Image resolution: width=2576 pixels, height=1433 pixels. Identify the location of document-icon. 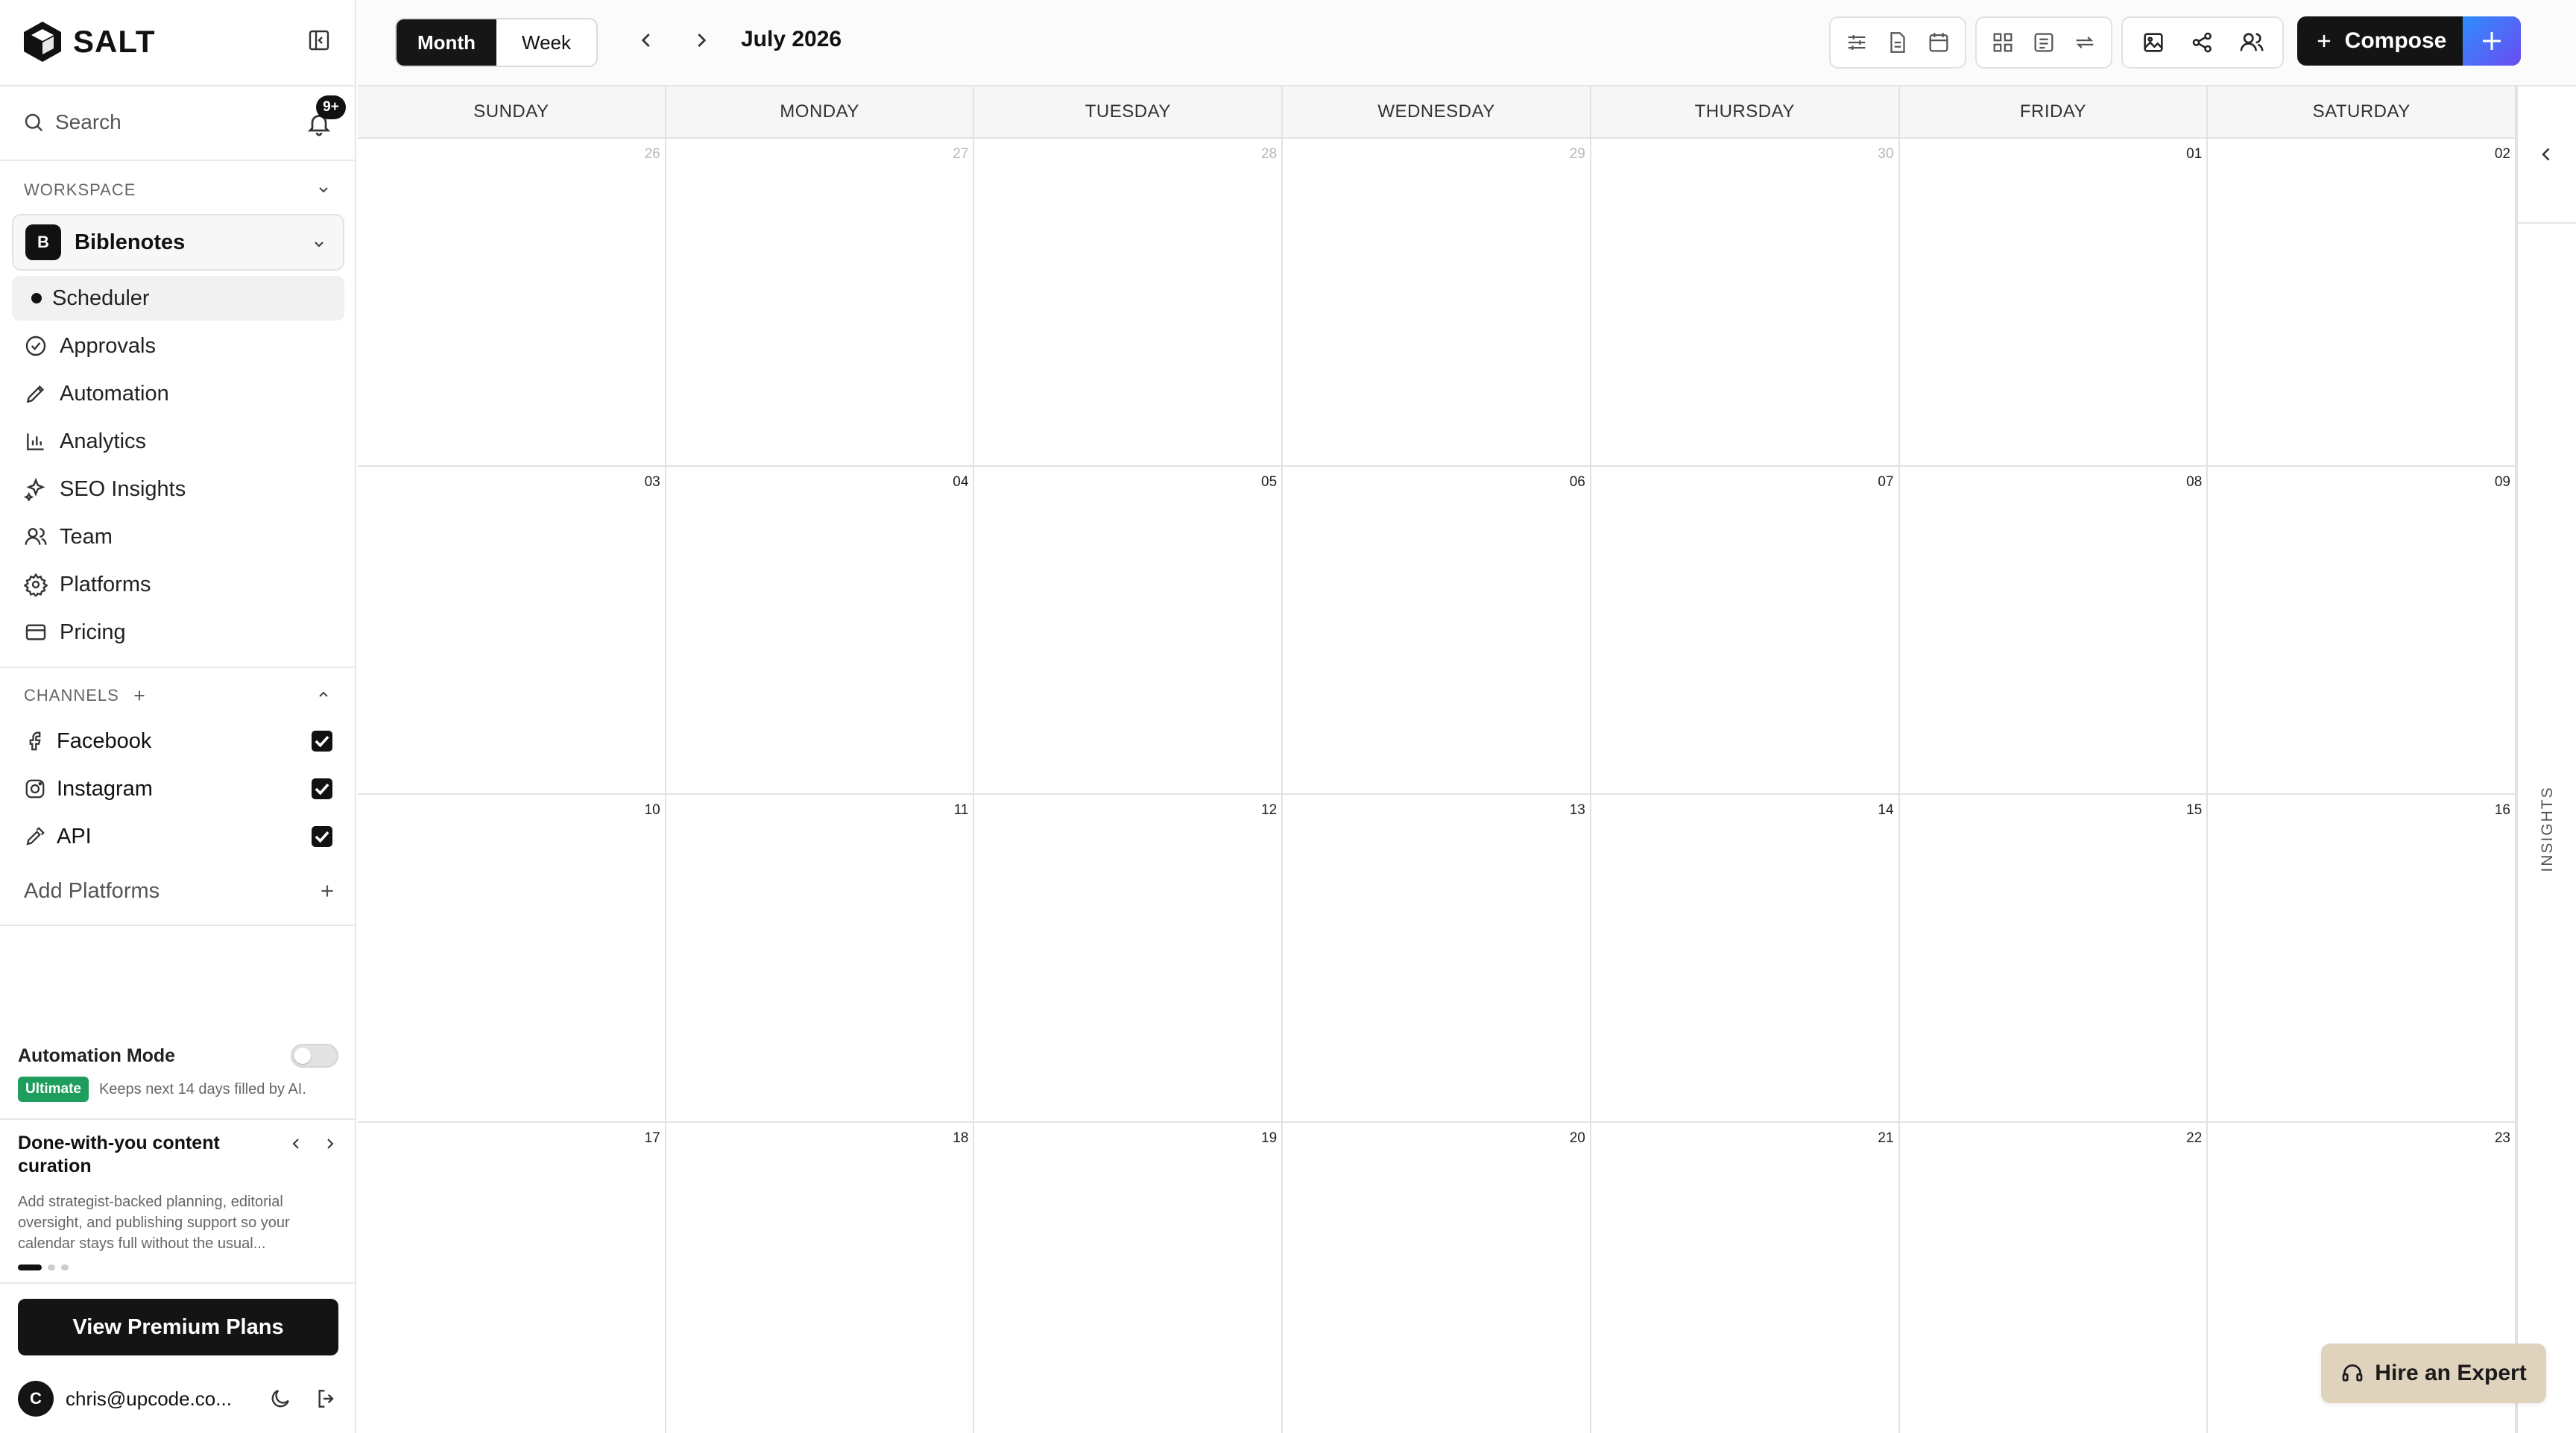
(1897, 43).